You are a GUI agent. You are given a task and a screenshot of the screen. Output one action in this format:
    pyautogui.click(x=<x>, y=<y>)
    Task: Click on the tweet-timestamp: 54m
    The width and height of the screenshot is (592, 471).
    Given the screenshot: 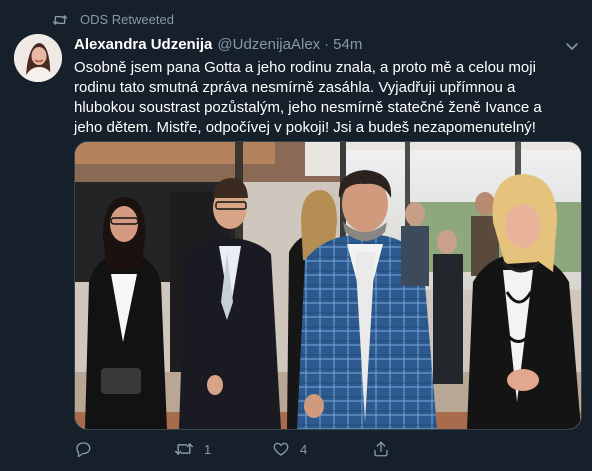 What is the action you would take?
    pyautogui.click(x=347, y=44)
    